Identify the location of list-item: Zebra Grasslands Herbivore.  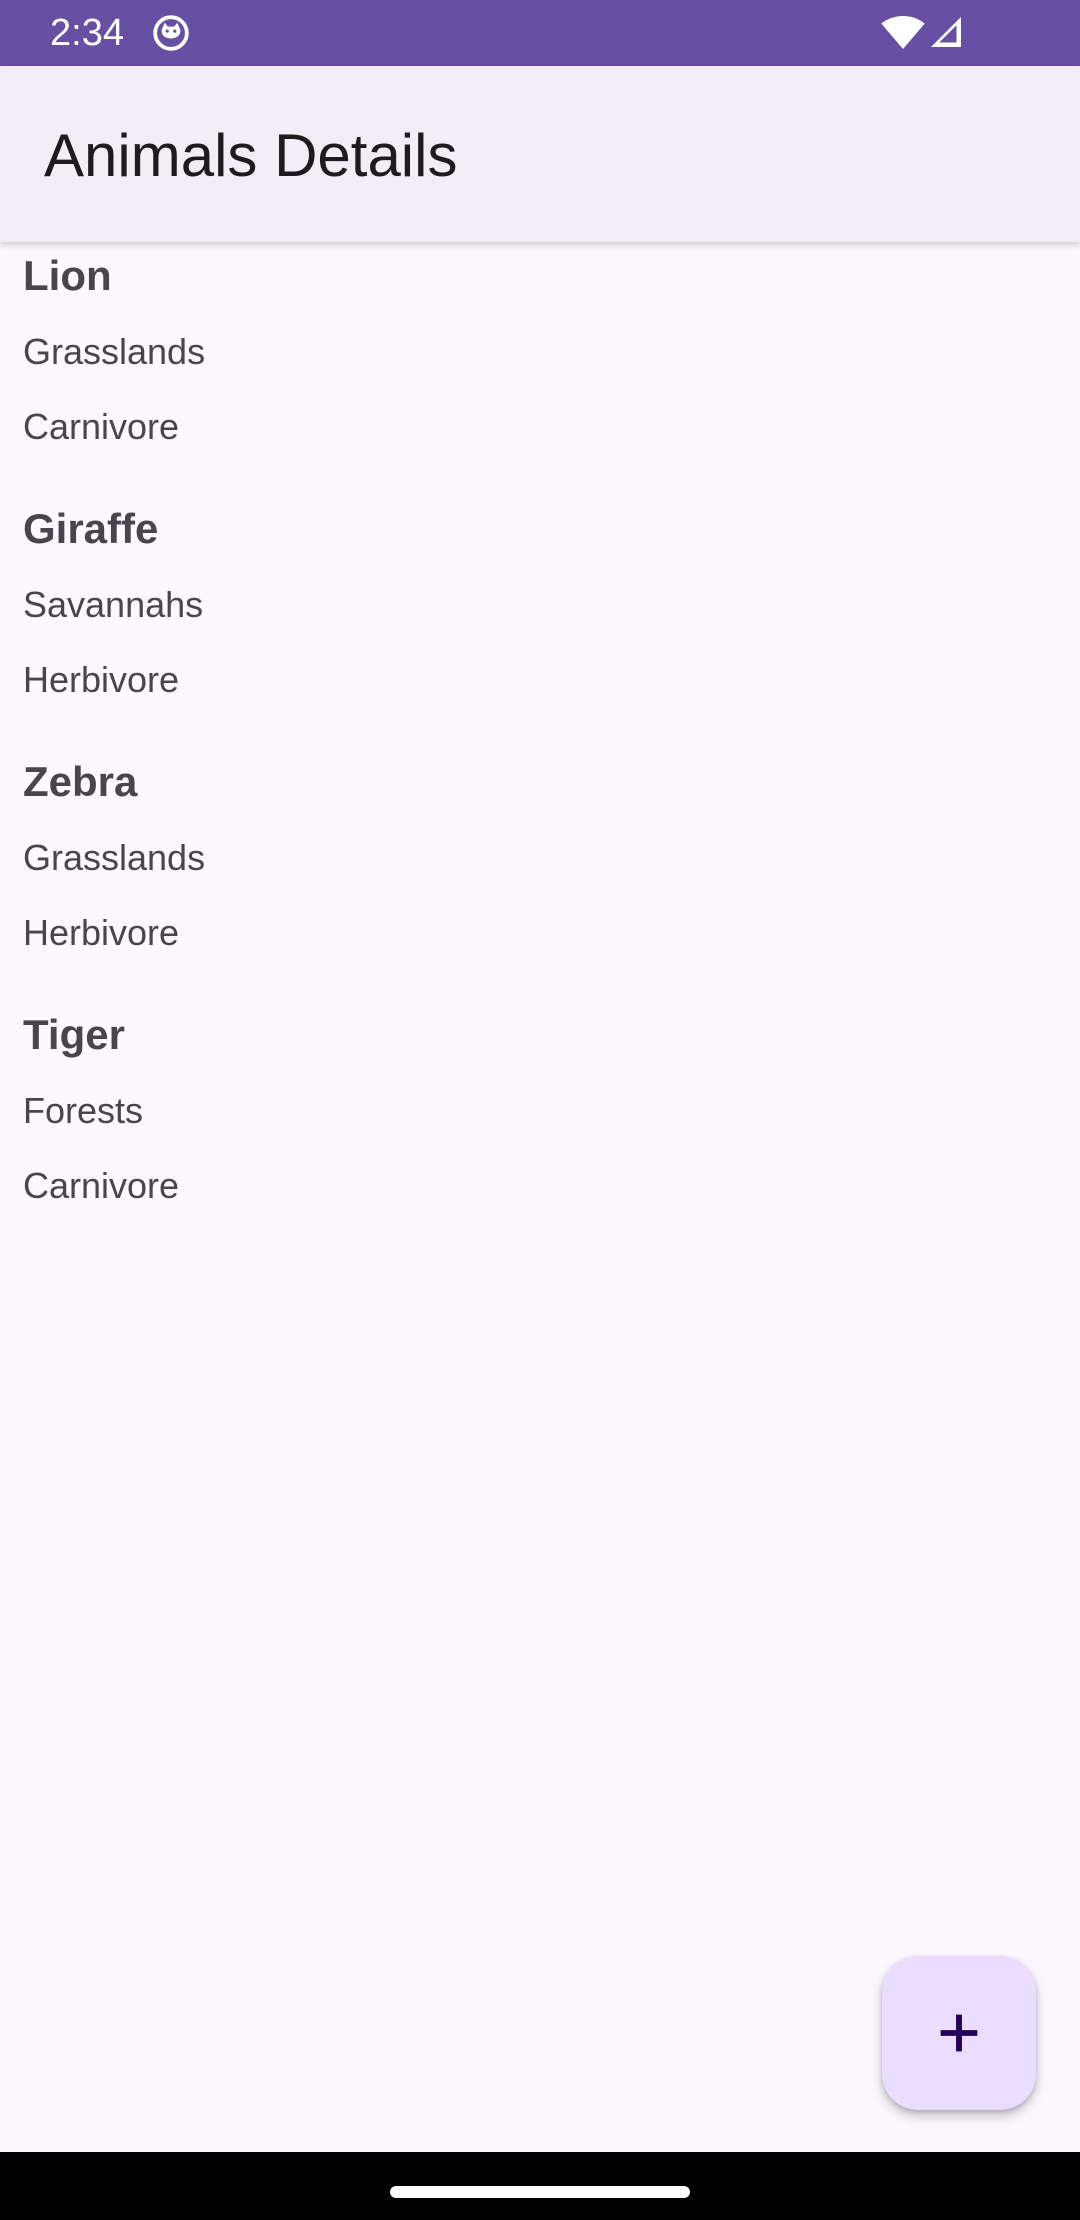
(540, 874).